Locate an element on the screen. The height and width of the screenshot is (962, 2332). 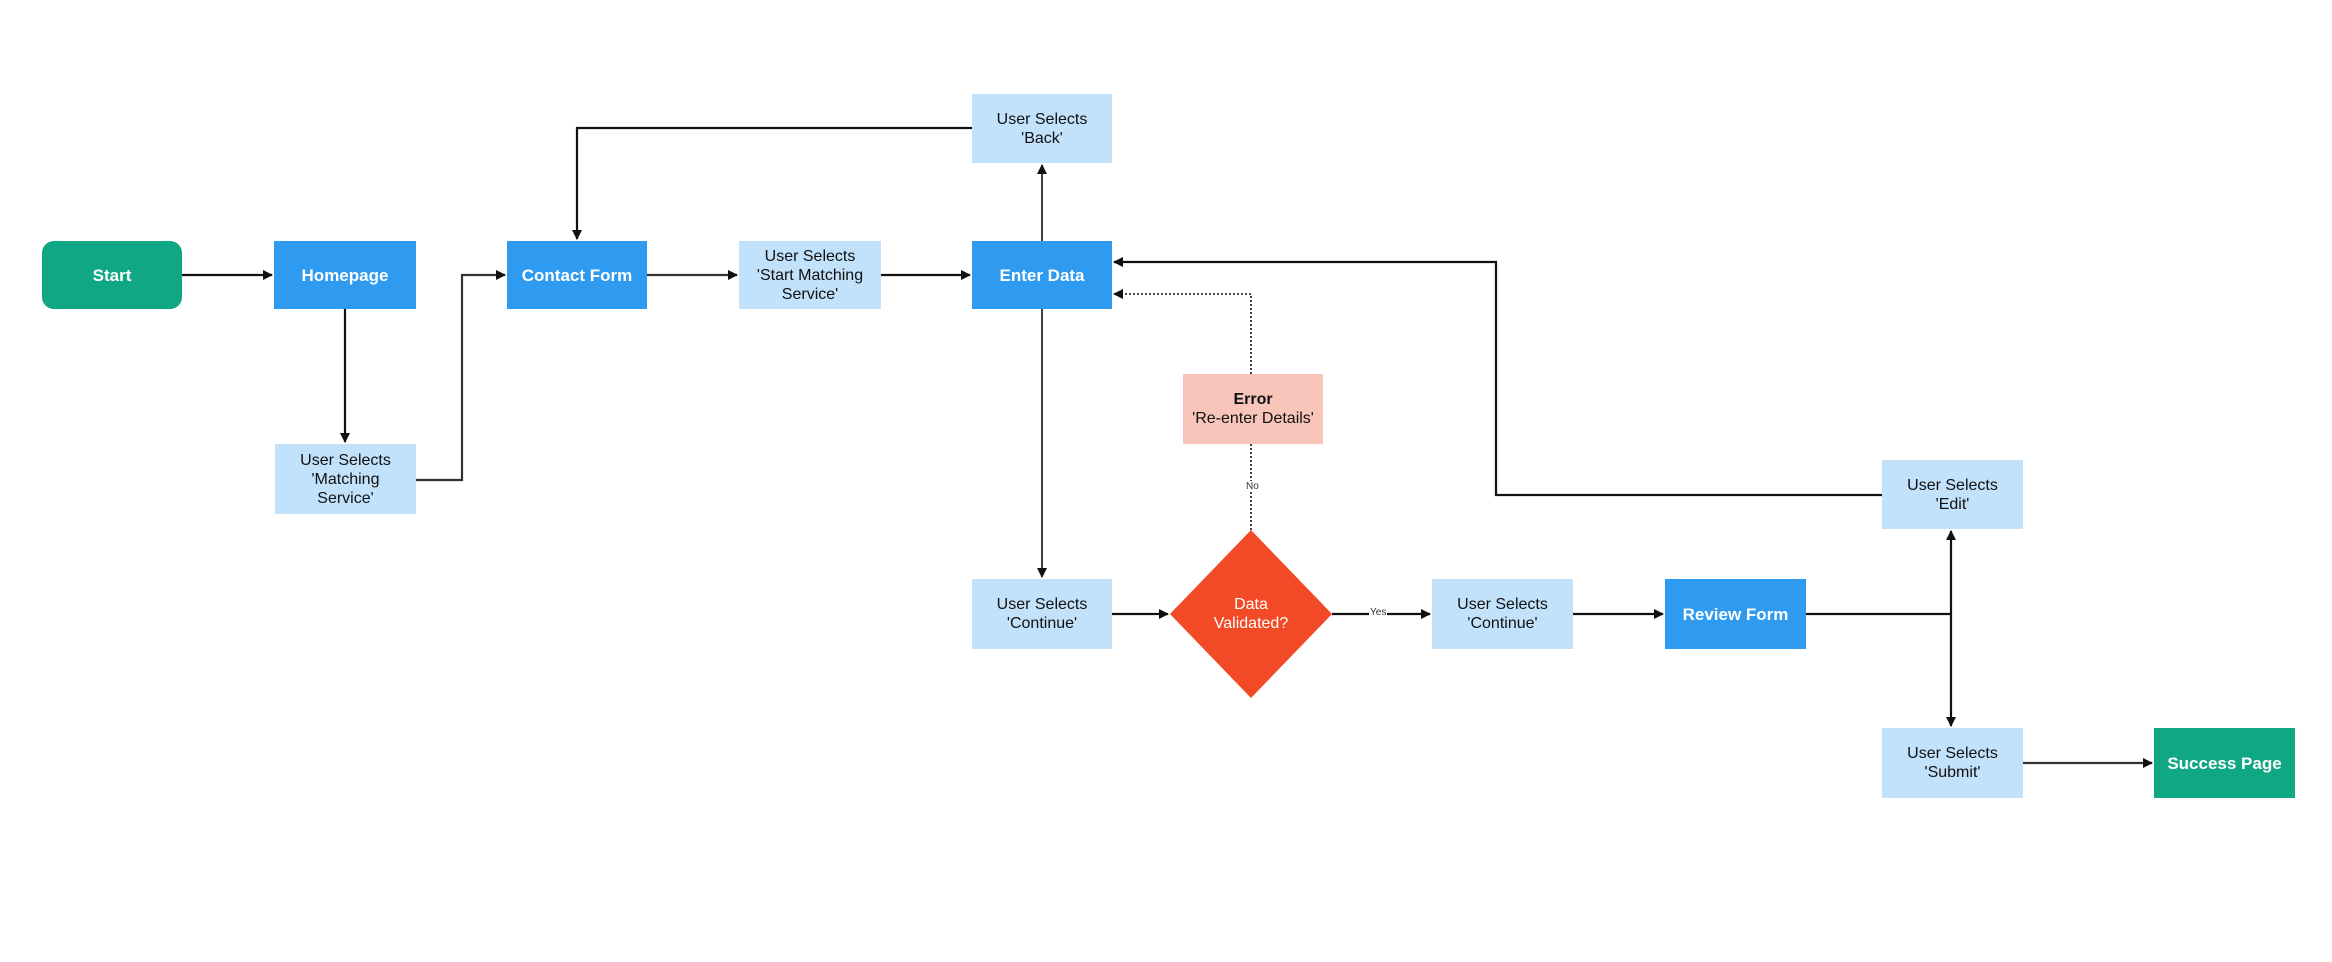
continue-node-1: User Selects 'Continue' is located at coordinates (1042, 614).